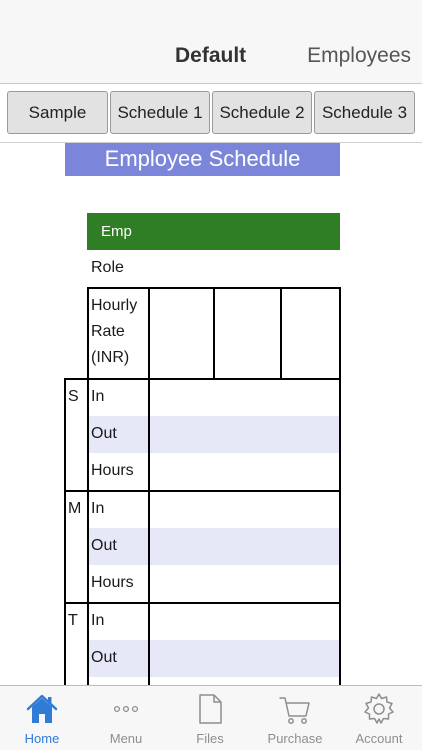  What do you see at coordinates (110, 358) in the screenshot?
I see `rate-label-line: (INR)` at bounding box center [110, 358].